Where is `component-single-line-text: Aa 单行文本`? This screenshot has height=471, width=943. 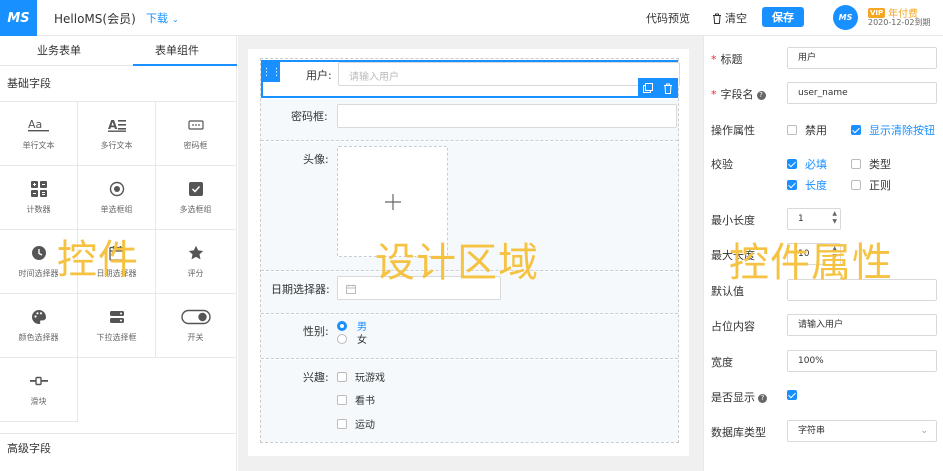 component-single-line-text: Aa 单行文本 is located at coordinates (39, 134).